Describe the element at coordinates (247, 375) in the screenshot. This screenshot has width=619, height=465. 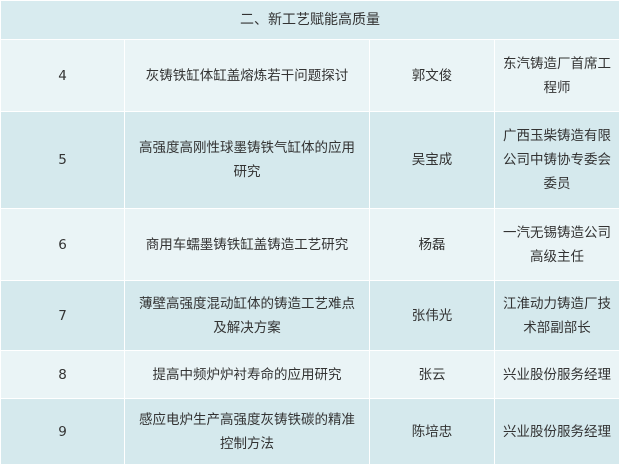
I see `talk-title: 提高中频炉炉衬寿命的应用研究` at that location.